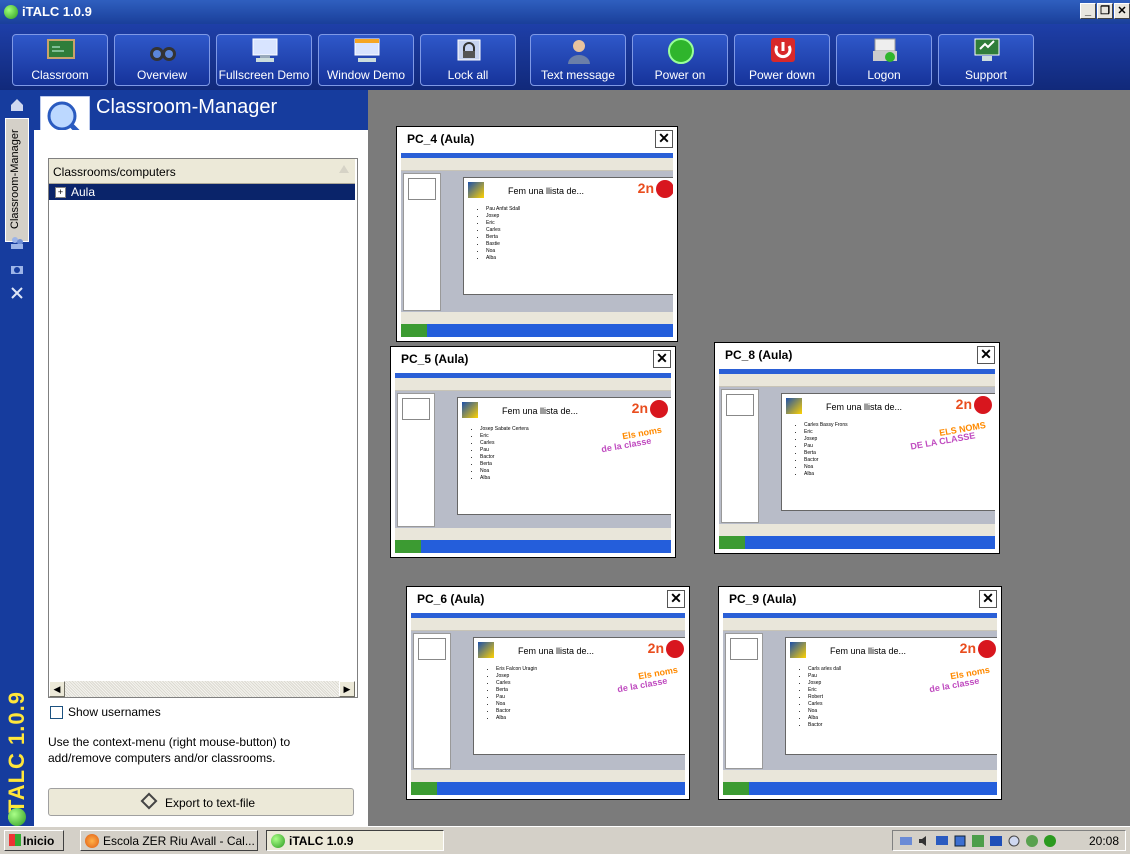 The width and height of the screenshot is (1130, 854). Describe the element at coordinates (344, 169) in the screenshot. I see `sort-icon` at that location.